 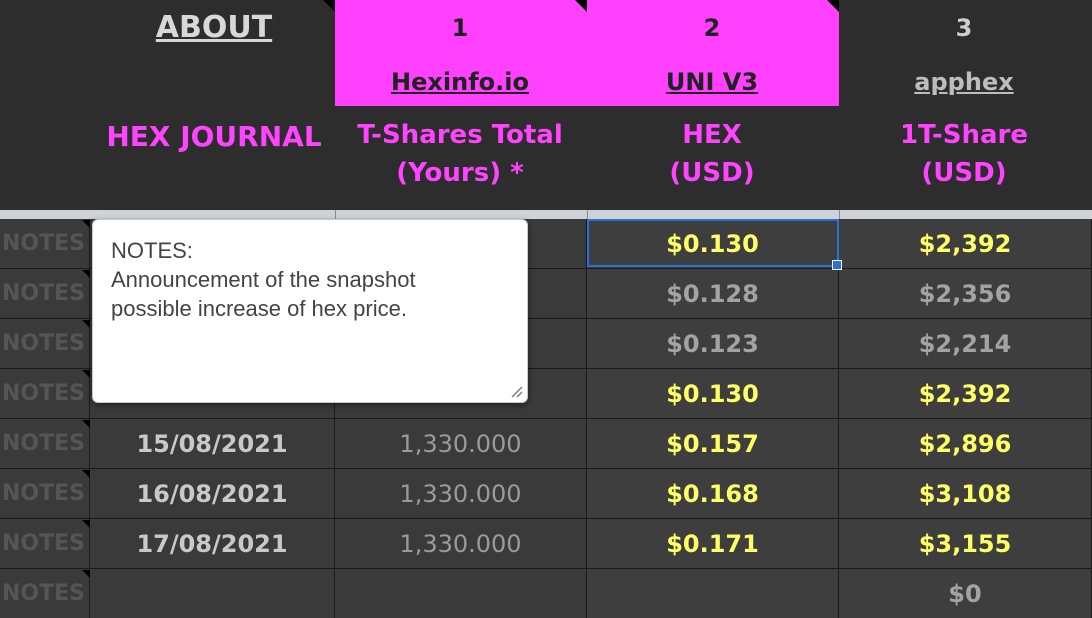 I want to click on tshare-price-cell: $3,108, so click(x=965, y=494).